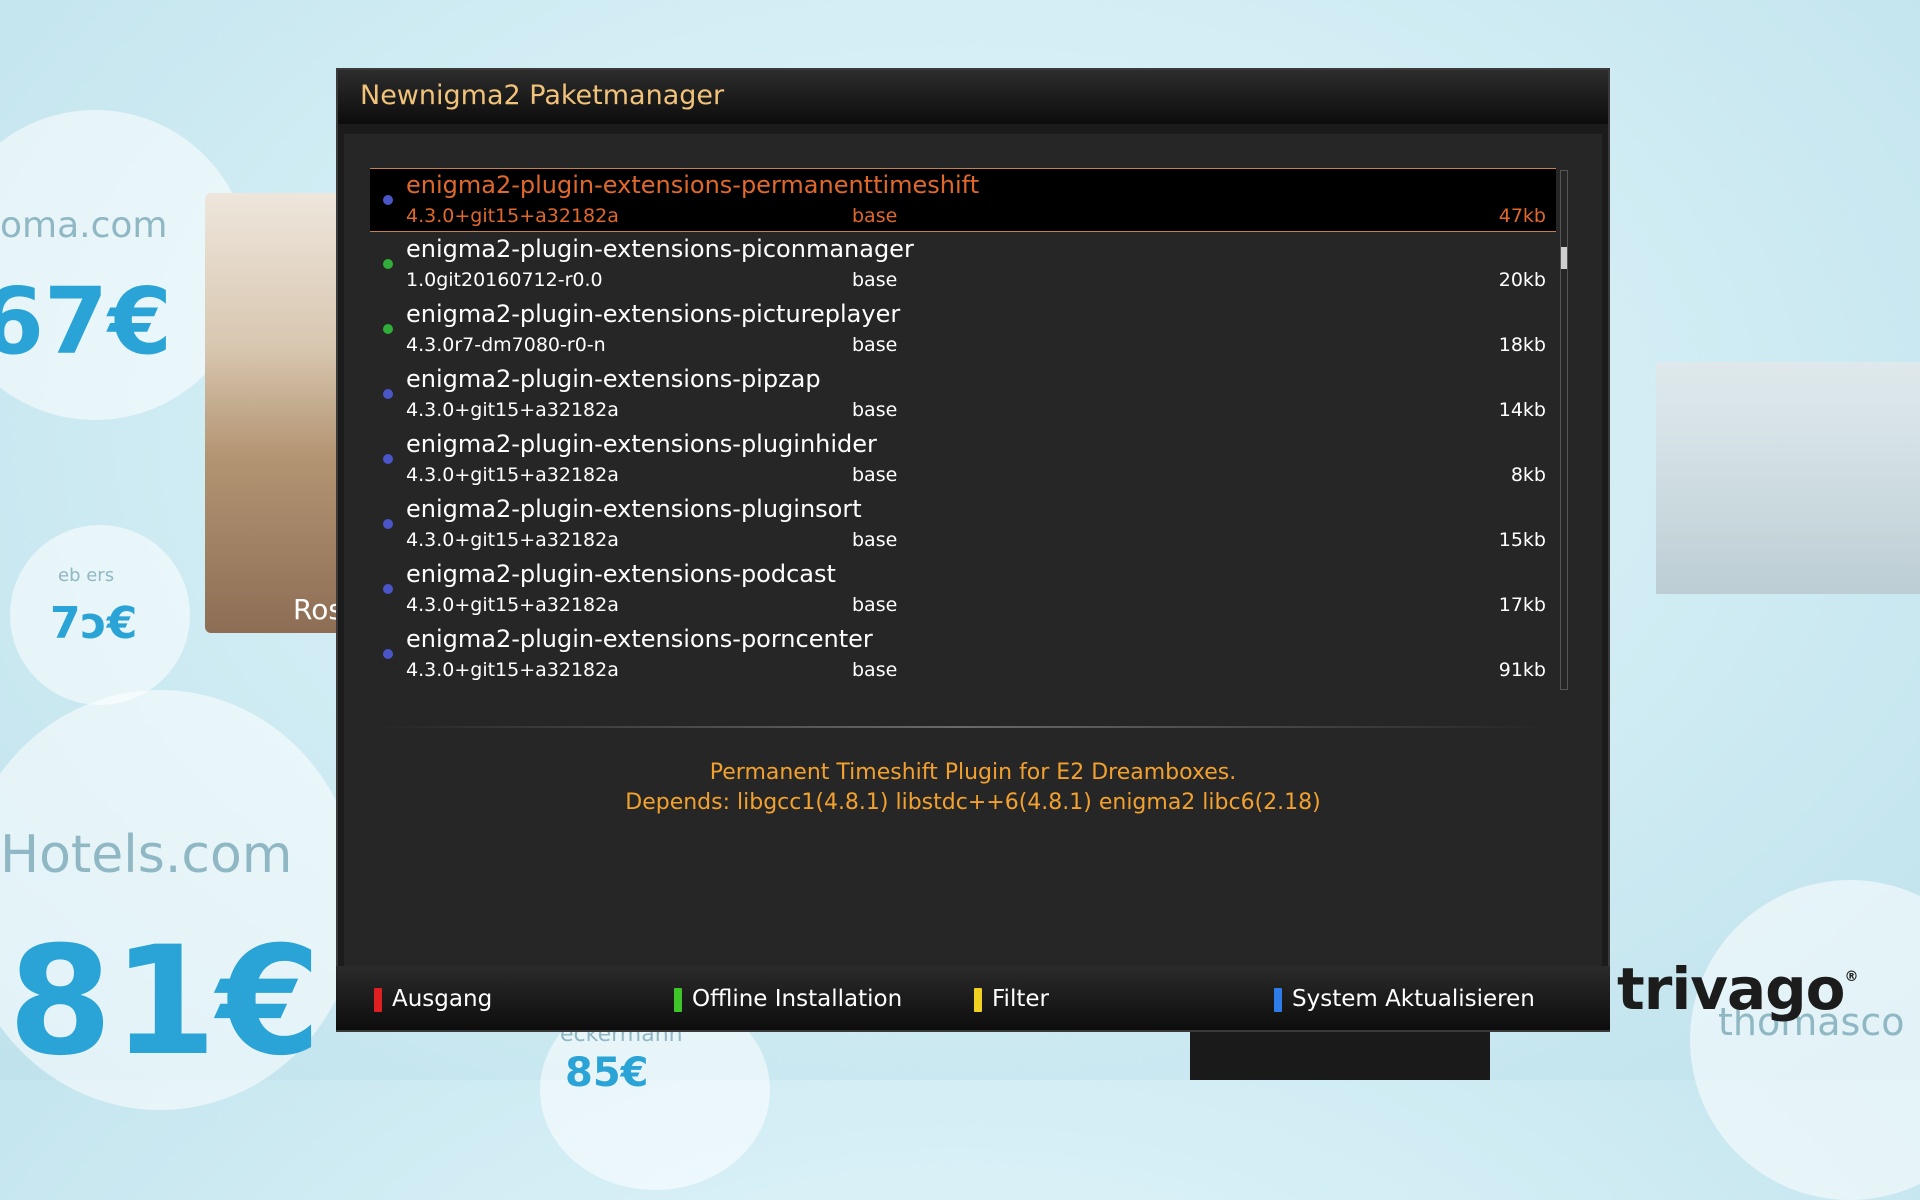 The image size is (1920, 1200). Describe the element at coordinates (1522, 280) in the screenshot. I see `package-size: 20kb` at that location.